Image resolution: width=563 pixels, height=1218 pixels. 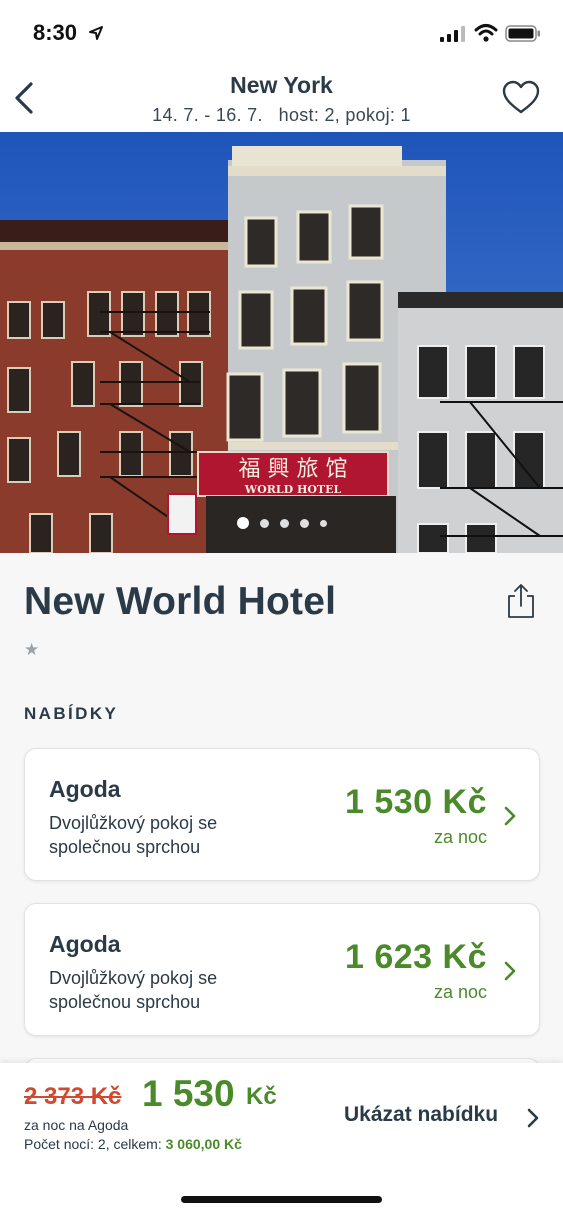 I want to click on best-price-currency: Kč, so click(x=261, y=1096).